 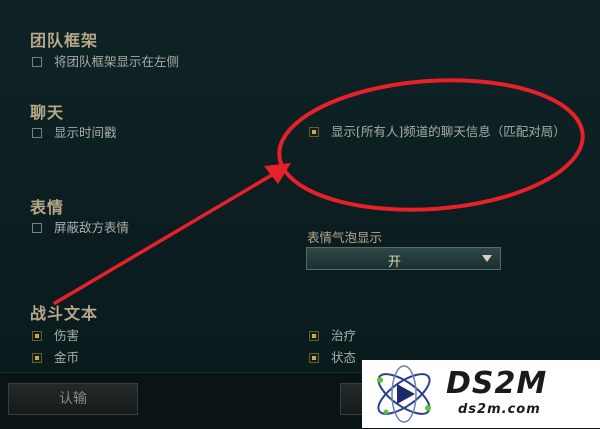 I want to click on option-label: 状态, so click(x=344, y=357).